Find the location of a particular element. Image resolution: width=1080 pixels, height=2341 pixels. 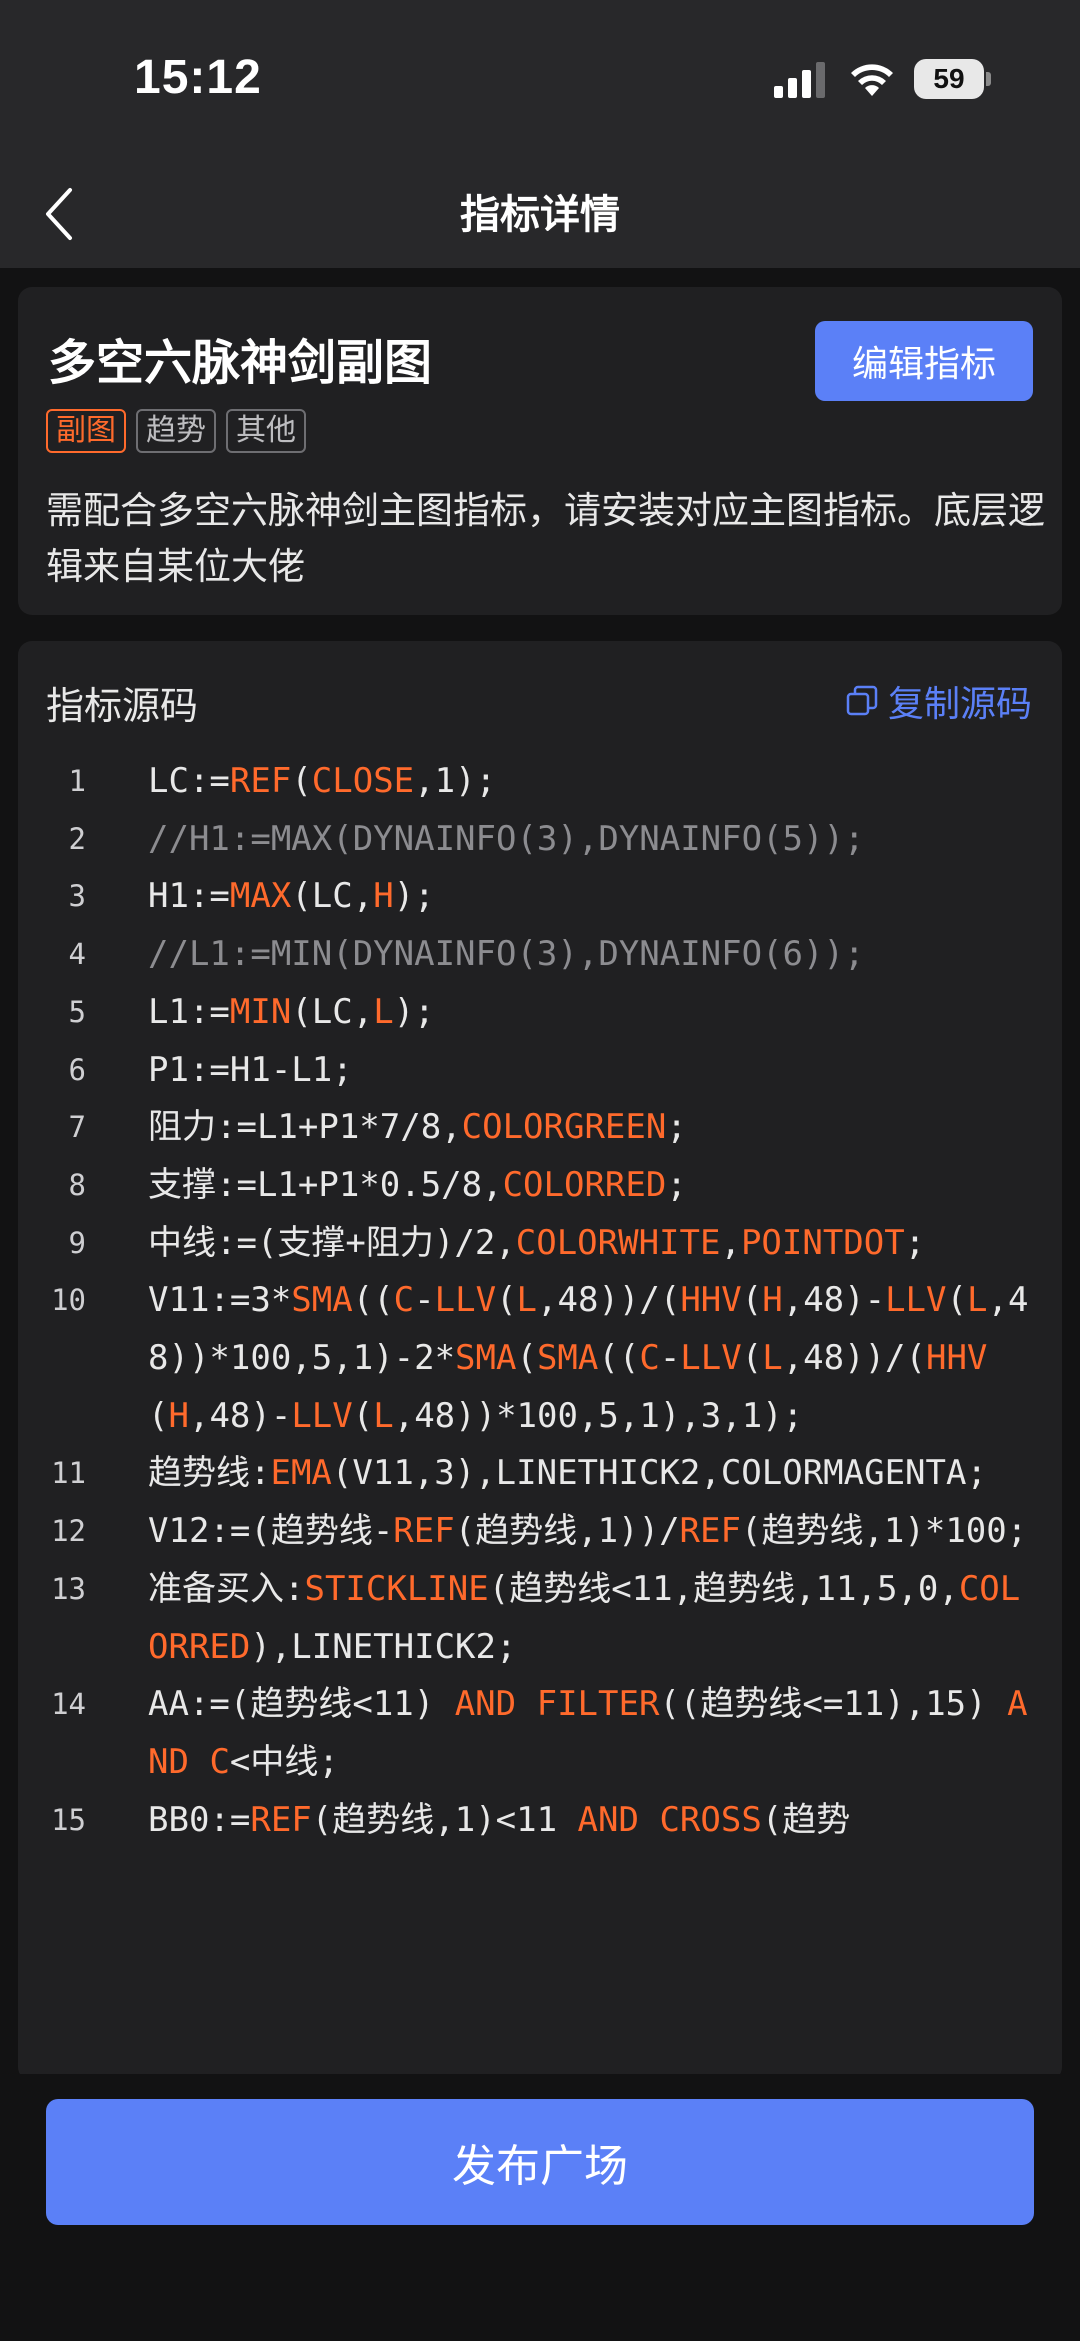

code-line: 9 中线:=(支撑+阻力)/2,COLORWHITE,POINTDOT; is located at coordinates (540, 1244).